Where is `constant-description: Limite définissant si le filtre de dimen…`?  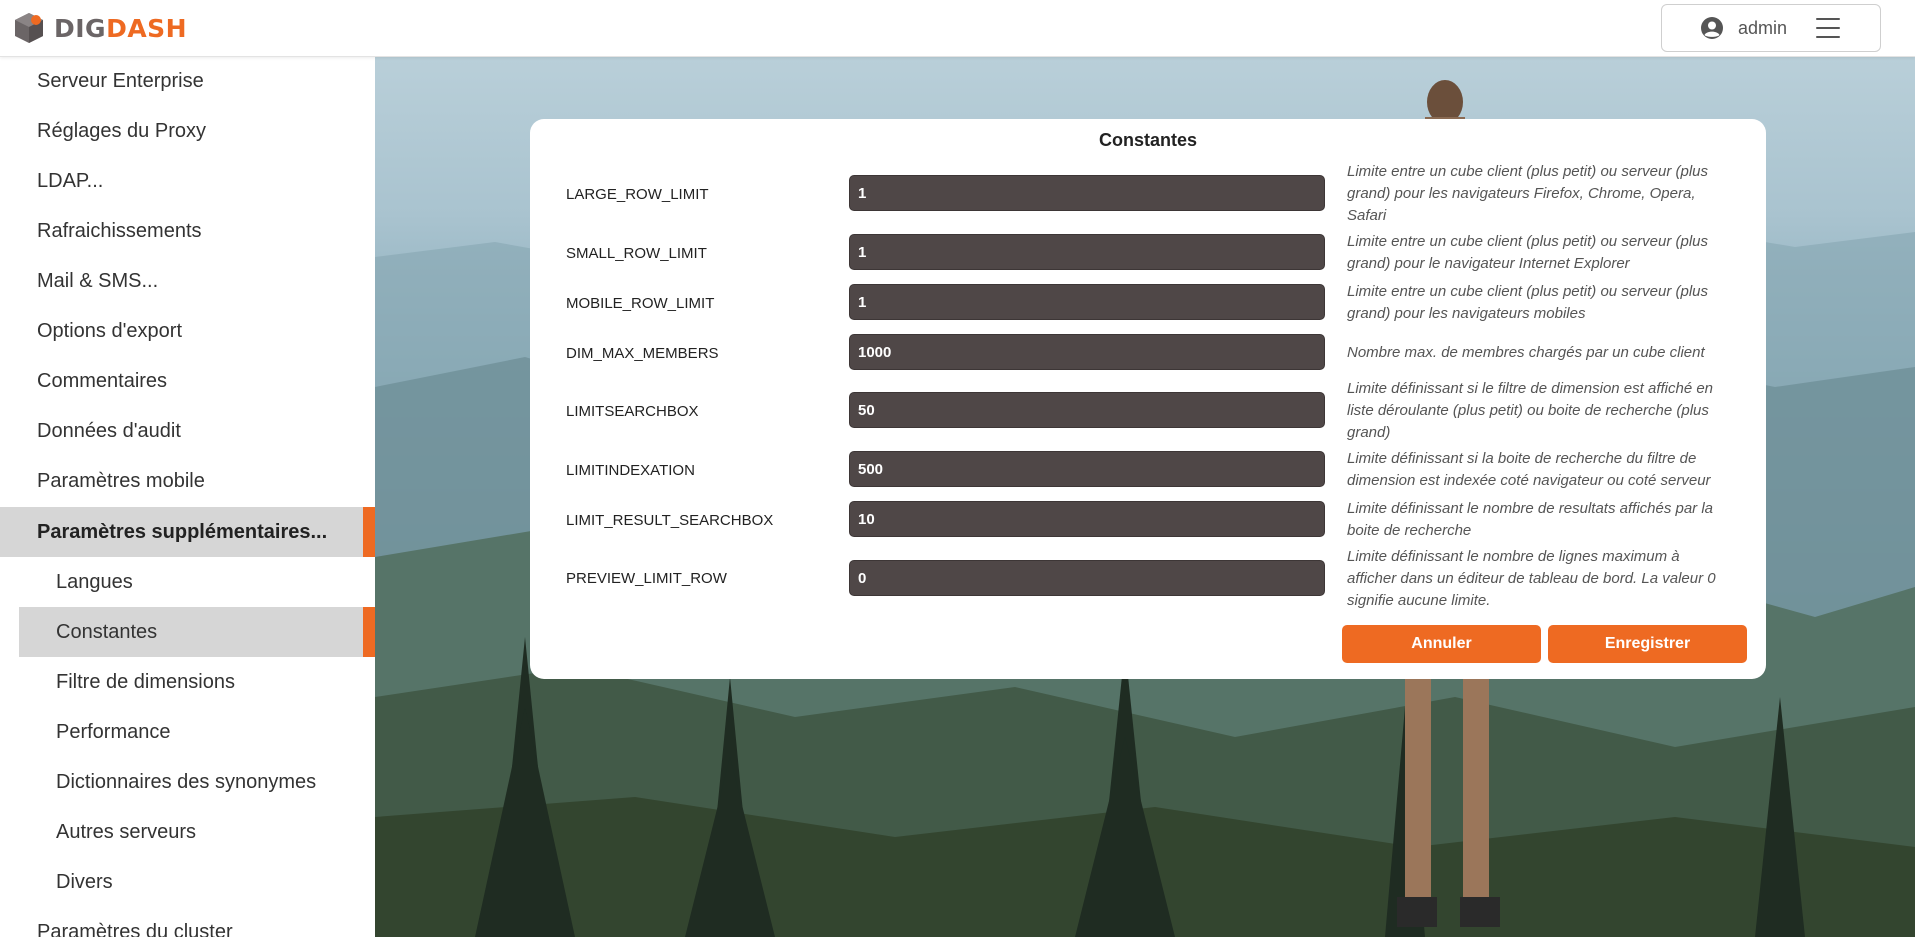
constant-description: Limite définissant si le filtre de dimen… is located at coordinates (1530, 410).